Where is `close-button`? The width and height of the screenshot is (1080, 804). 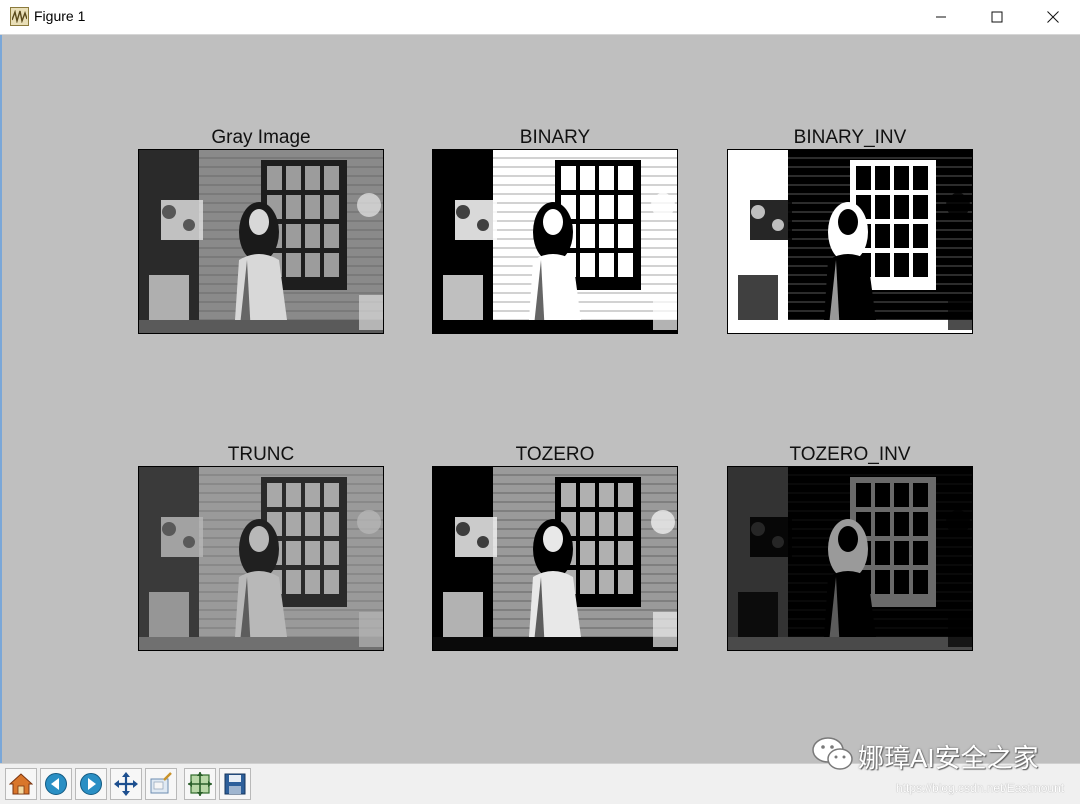
close-button is located at coordinates (1053, 17).